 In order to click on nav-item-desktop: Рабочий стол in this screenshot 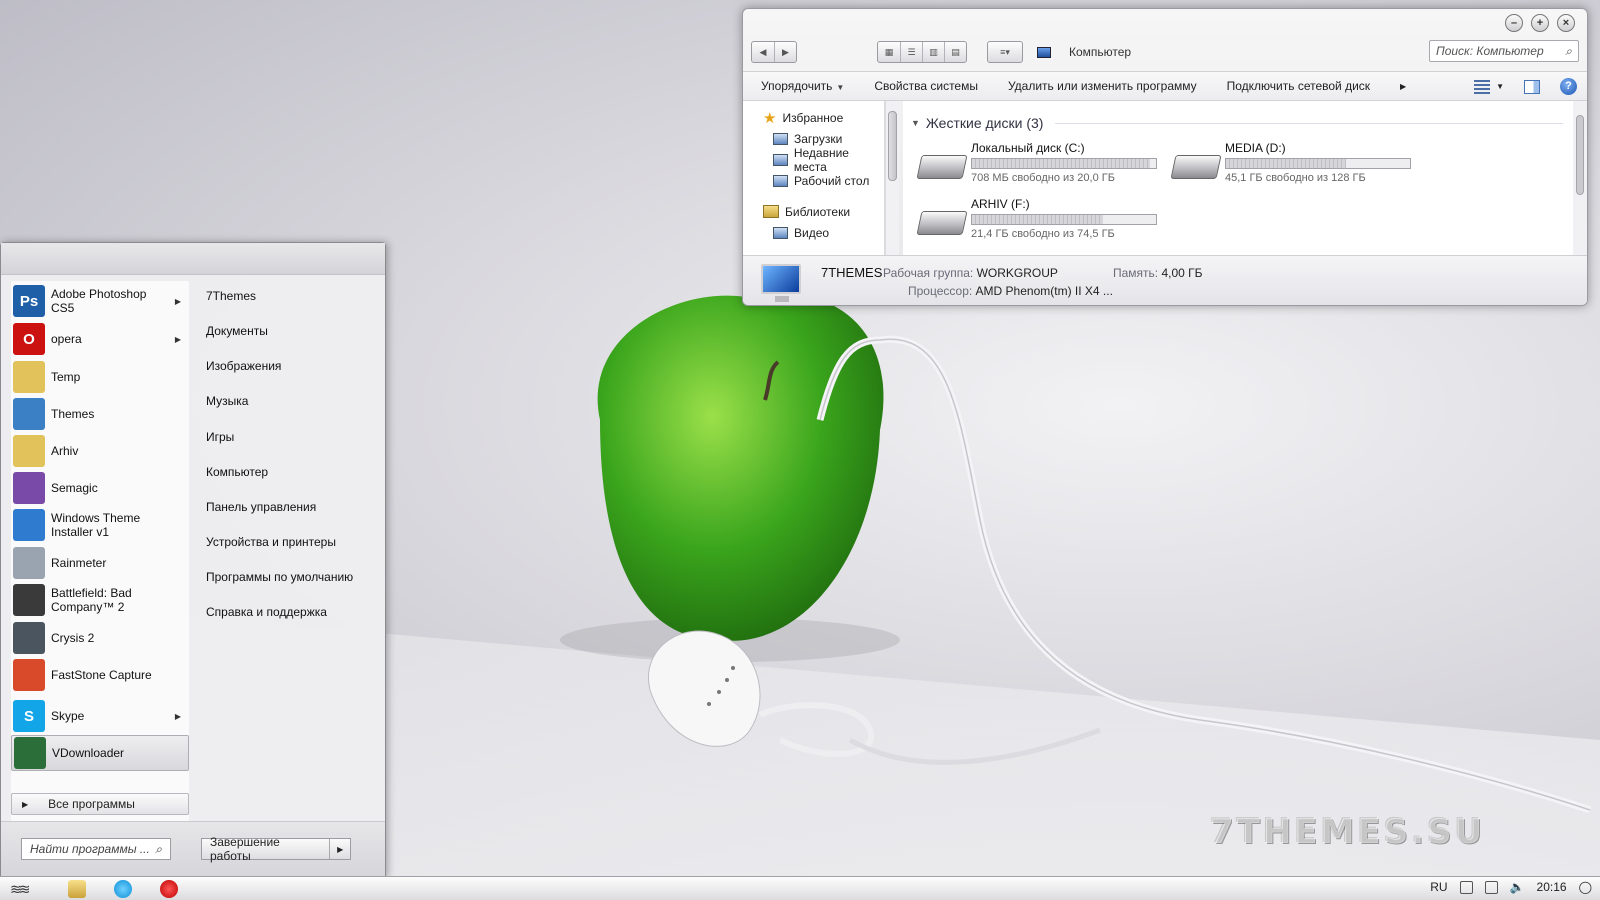, I will do `click(813, 180)`.